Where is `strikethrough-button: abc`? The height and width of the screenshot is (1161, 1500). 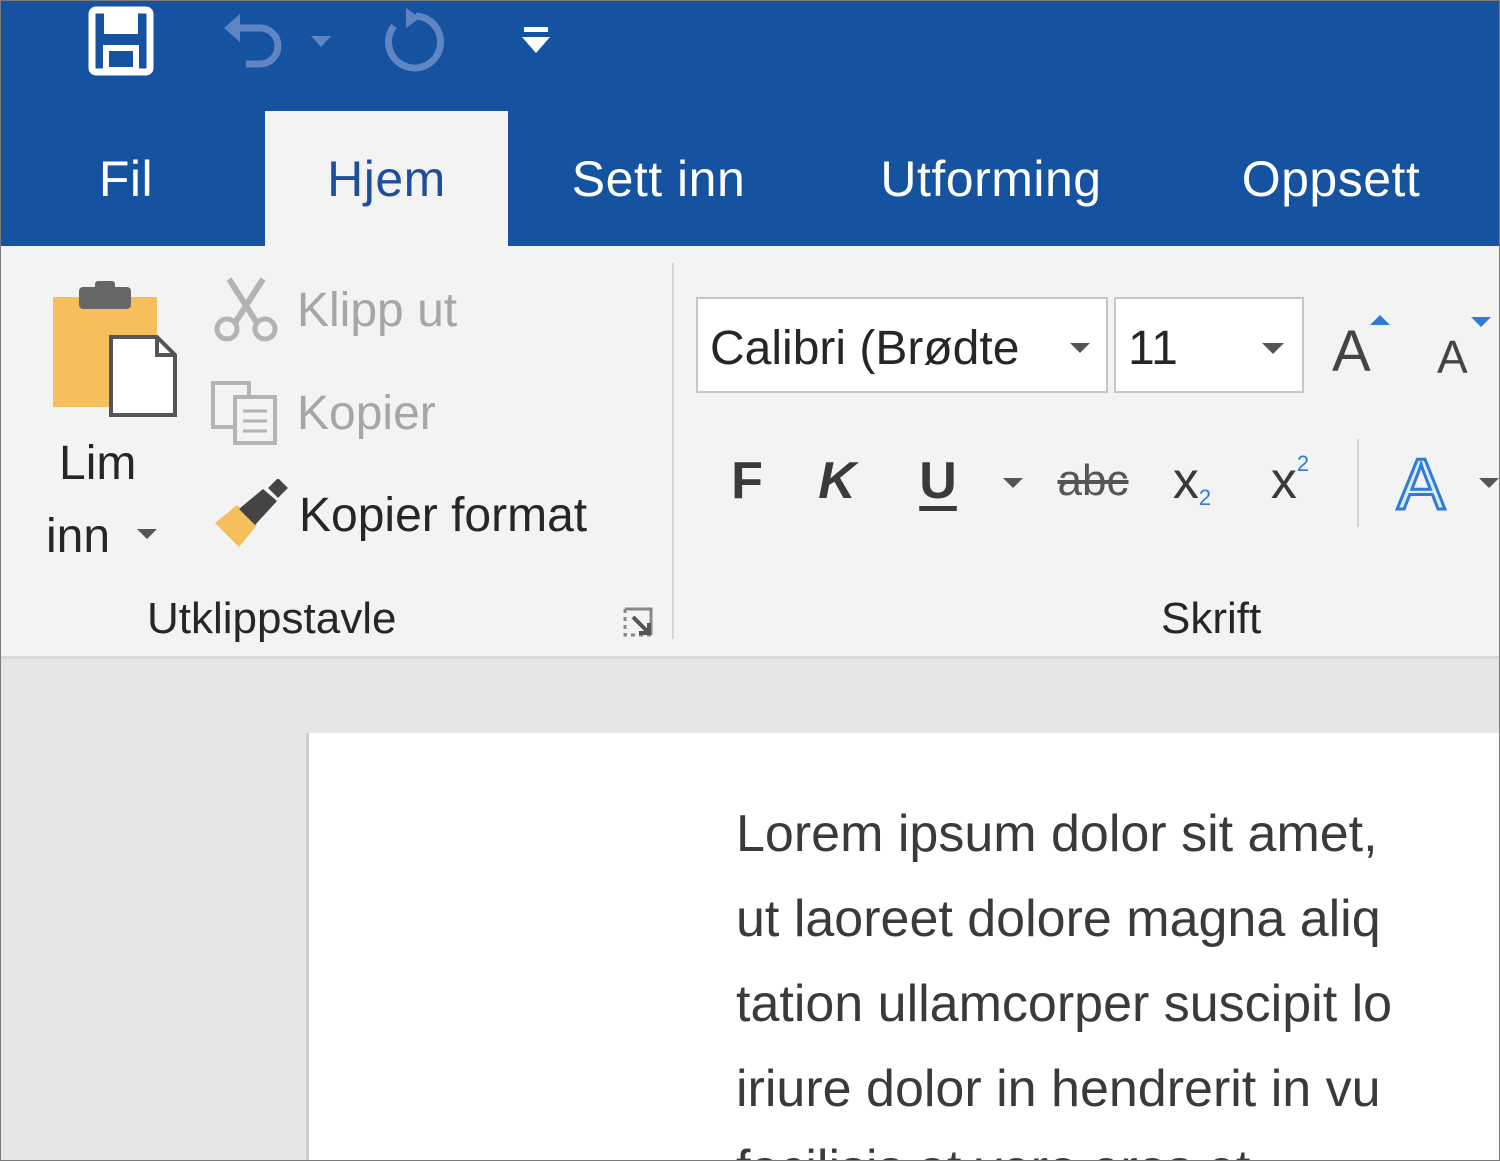 strikethrough-button: abc is located at coordinates (1093, 481).